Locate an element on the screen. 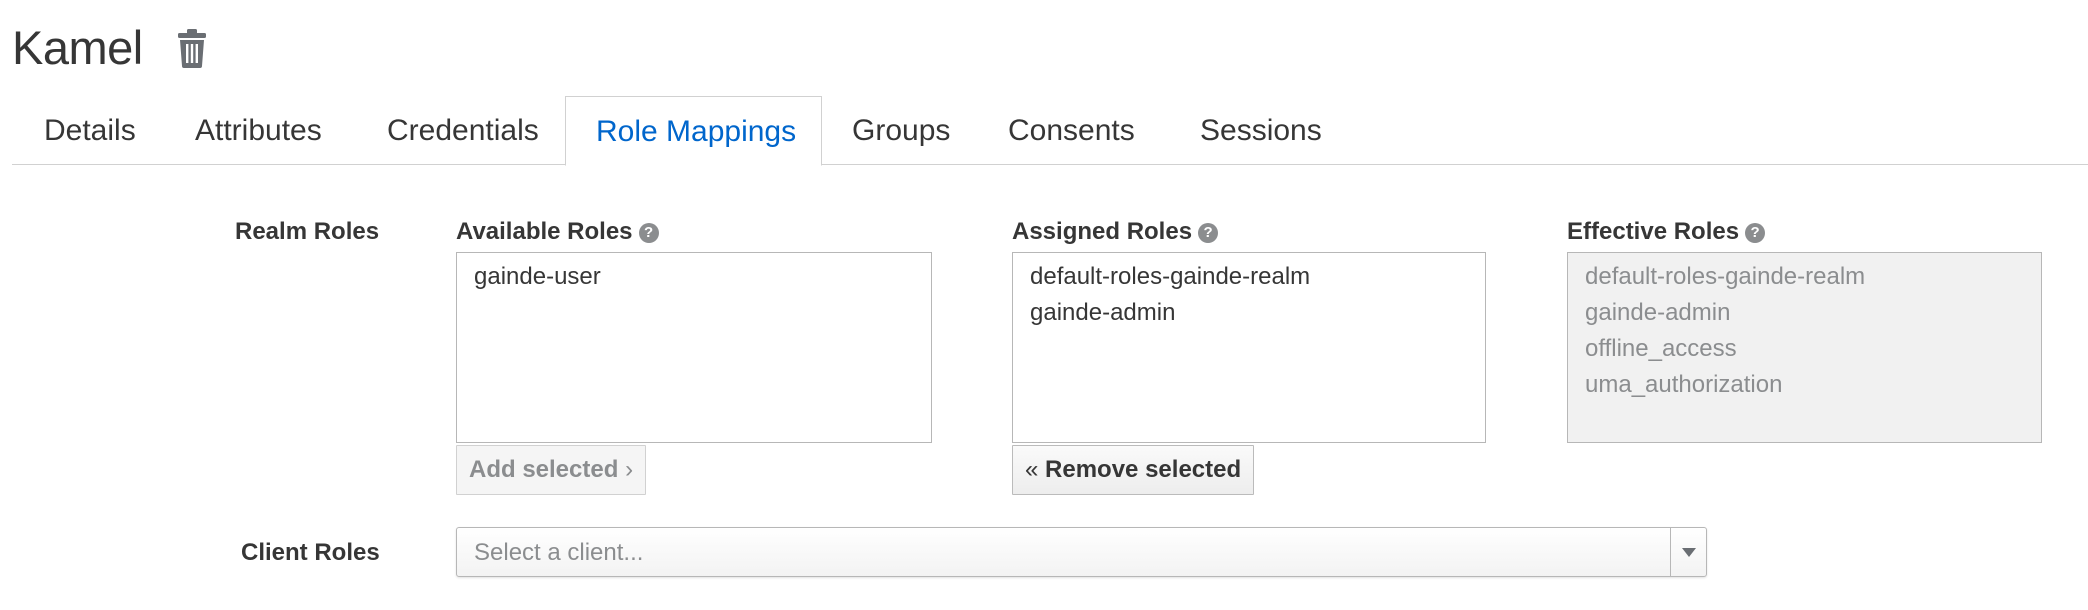 The image size is (2088, 610). list-item: offline_access is located at coordinates (1661, 348).